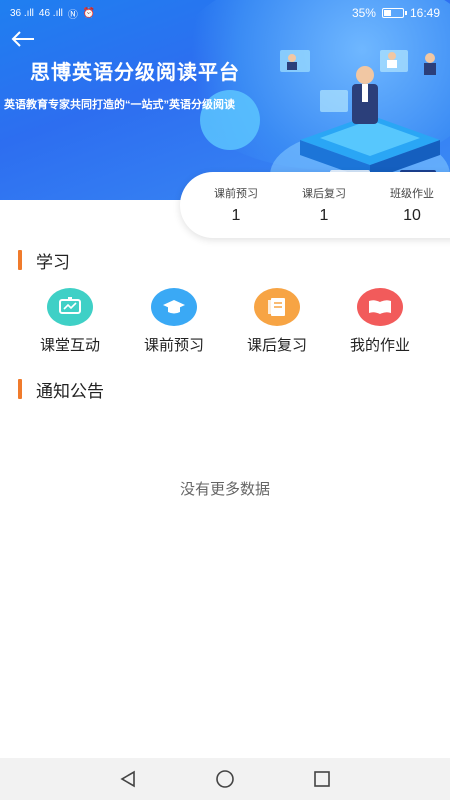 This screenshot has height=800, width=450. Describe the element at coordinates (424, 13) in the screenshot. I see `clock: 16:49` at that location.